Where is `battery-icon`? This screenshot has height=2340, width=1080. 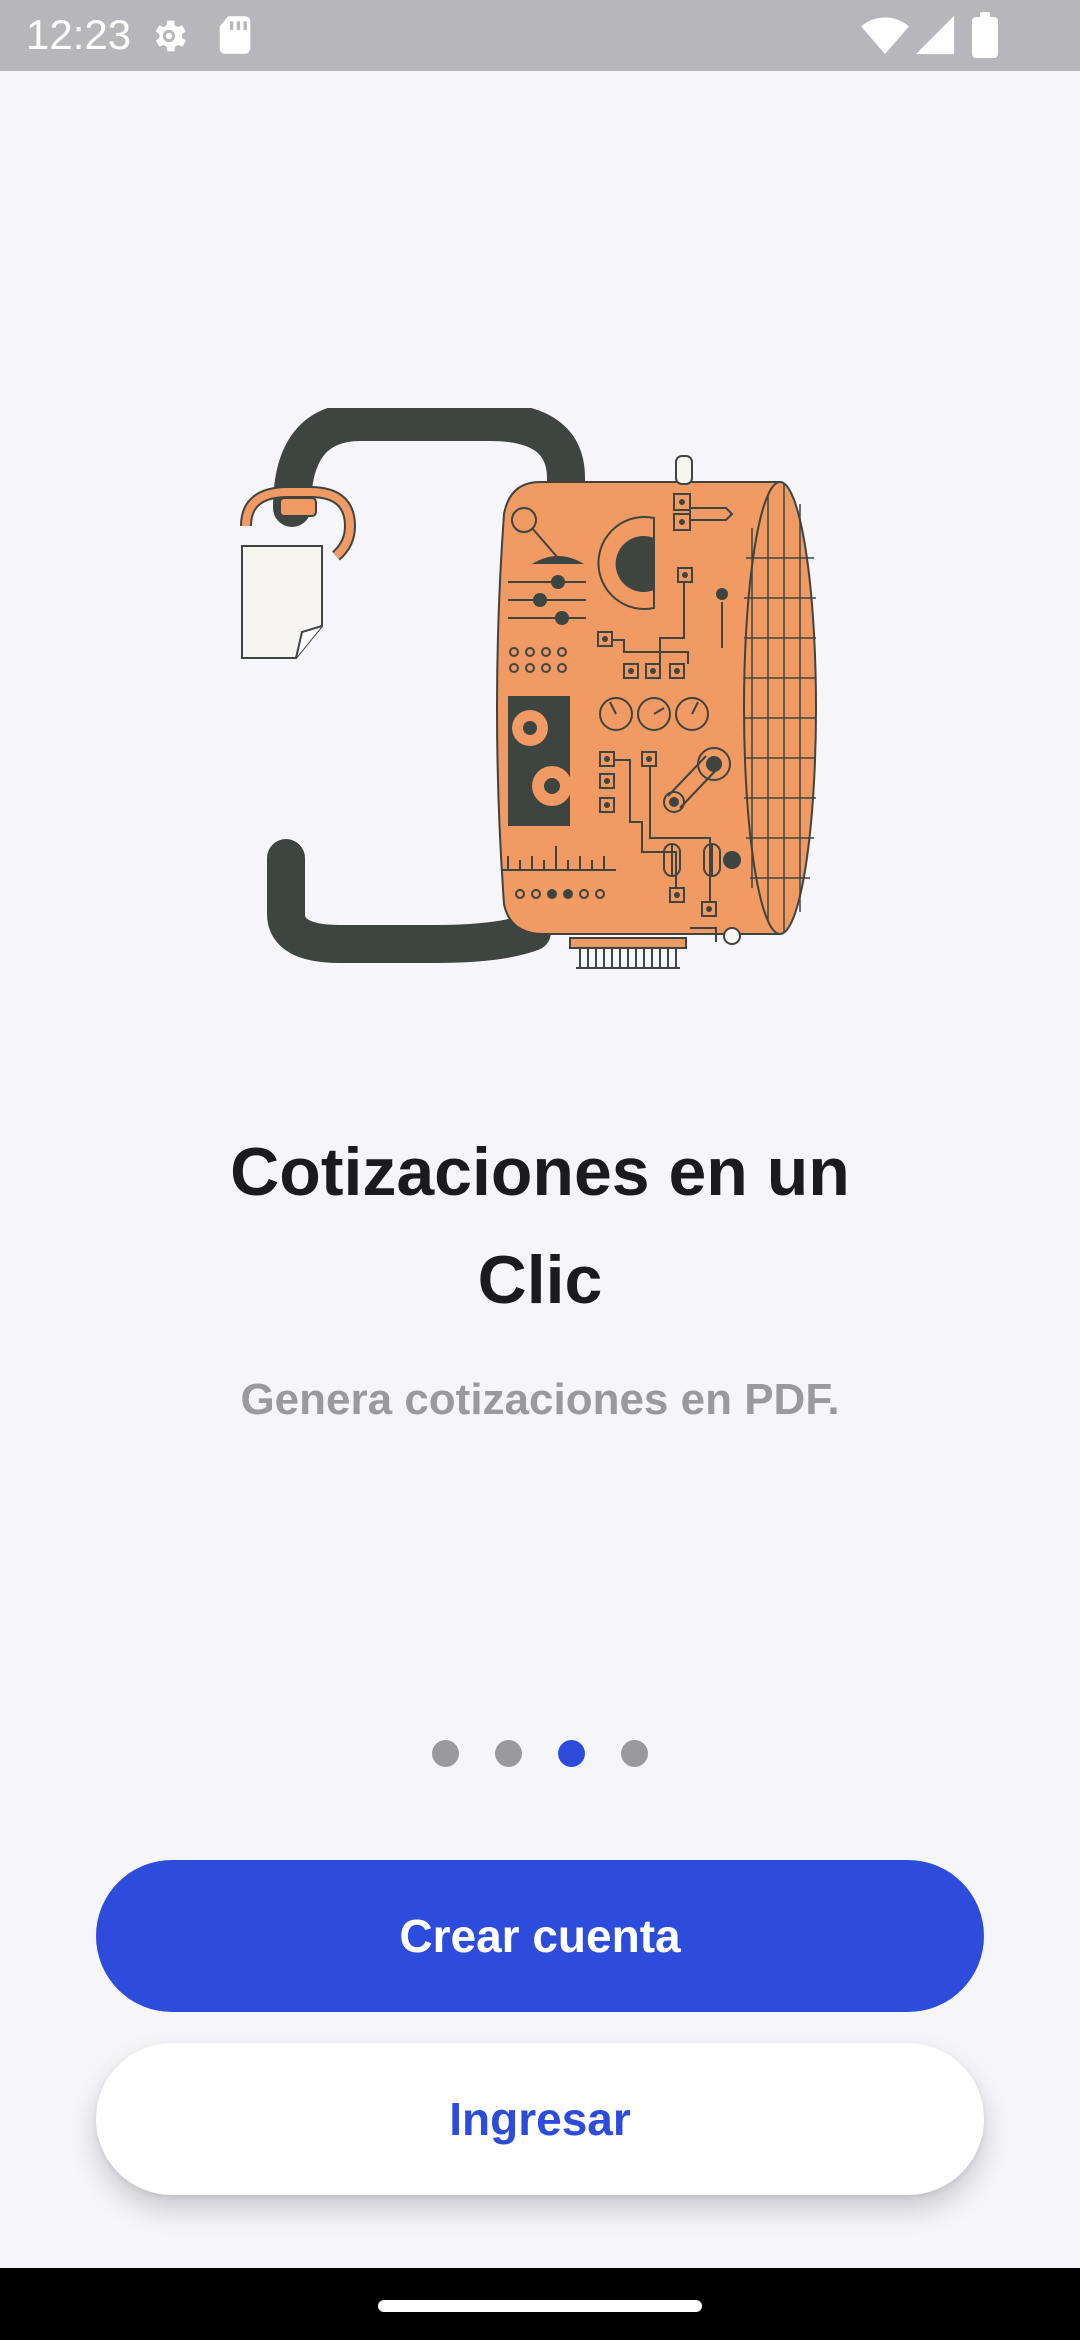 battery-icon is located at coordinates (985, 35).